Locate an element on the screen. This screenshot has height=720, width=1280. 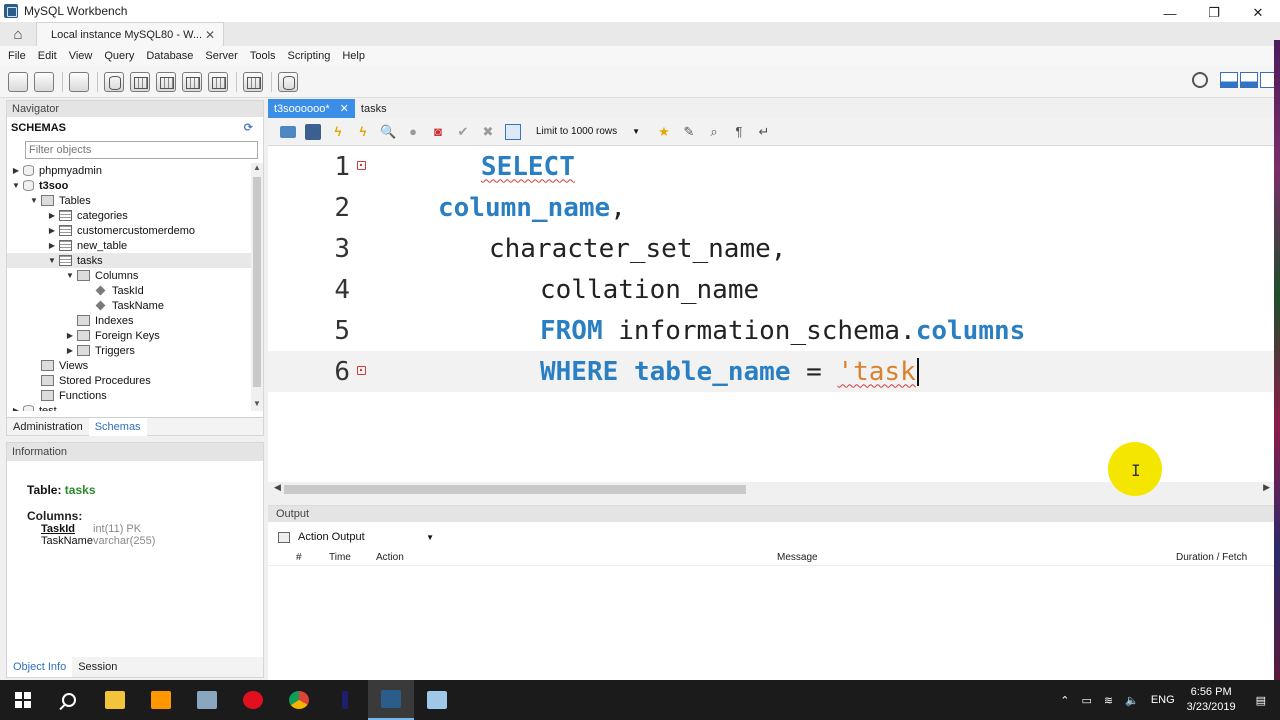
tree-item: ▶ new_table is located at coordinates (135, 245).